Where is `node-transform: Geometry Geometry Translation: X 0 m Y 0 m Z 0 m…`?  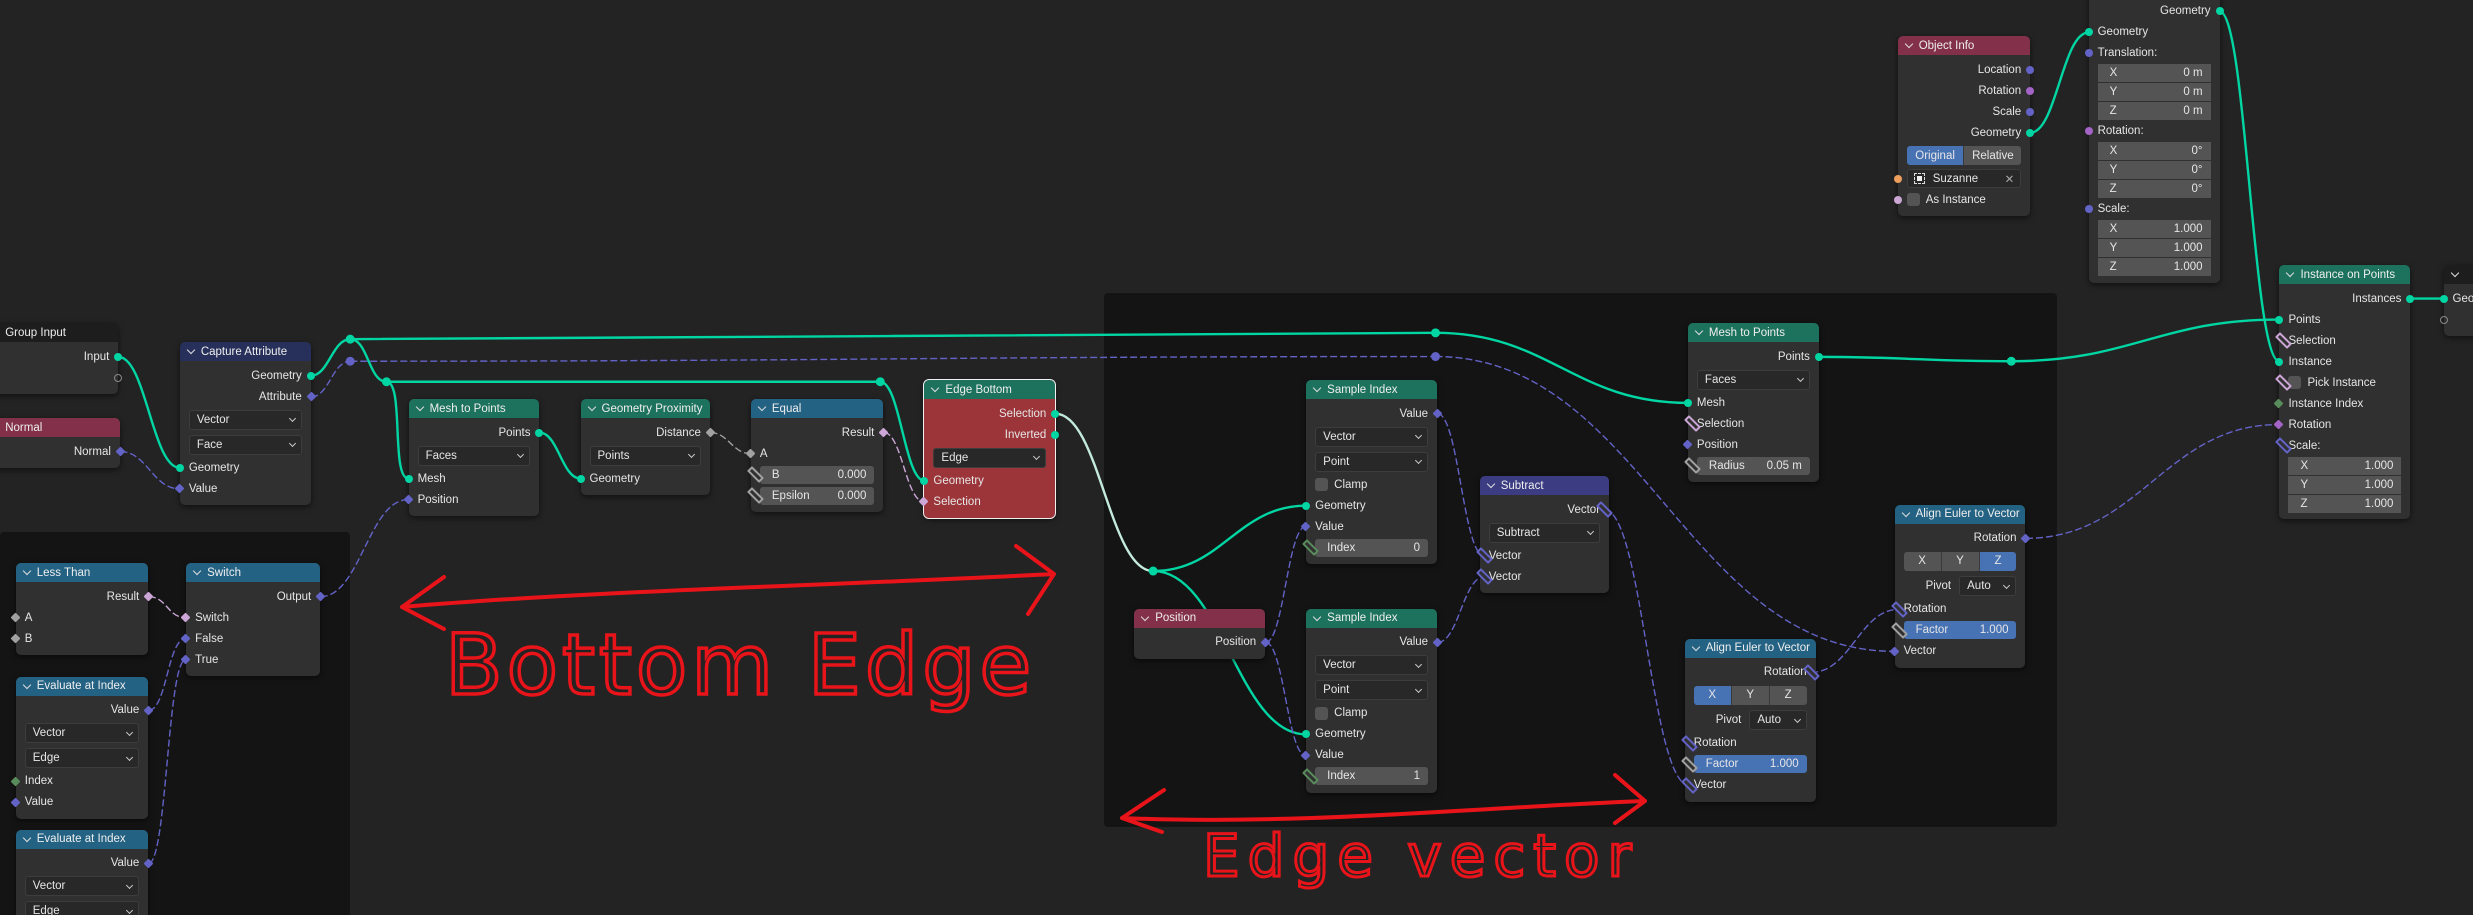 node-transform: Geometry Geometry Translation: X 0 m Y 0 m Z 0 m… is located at coordinates (2154, 141).